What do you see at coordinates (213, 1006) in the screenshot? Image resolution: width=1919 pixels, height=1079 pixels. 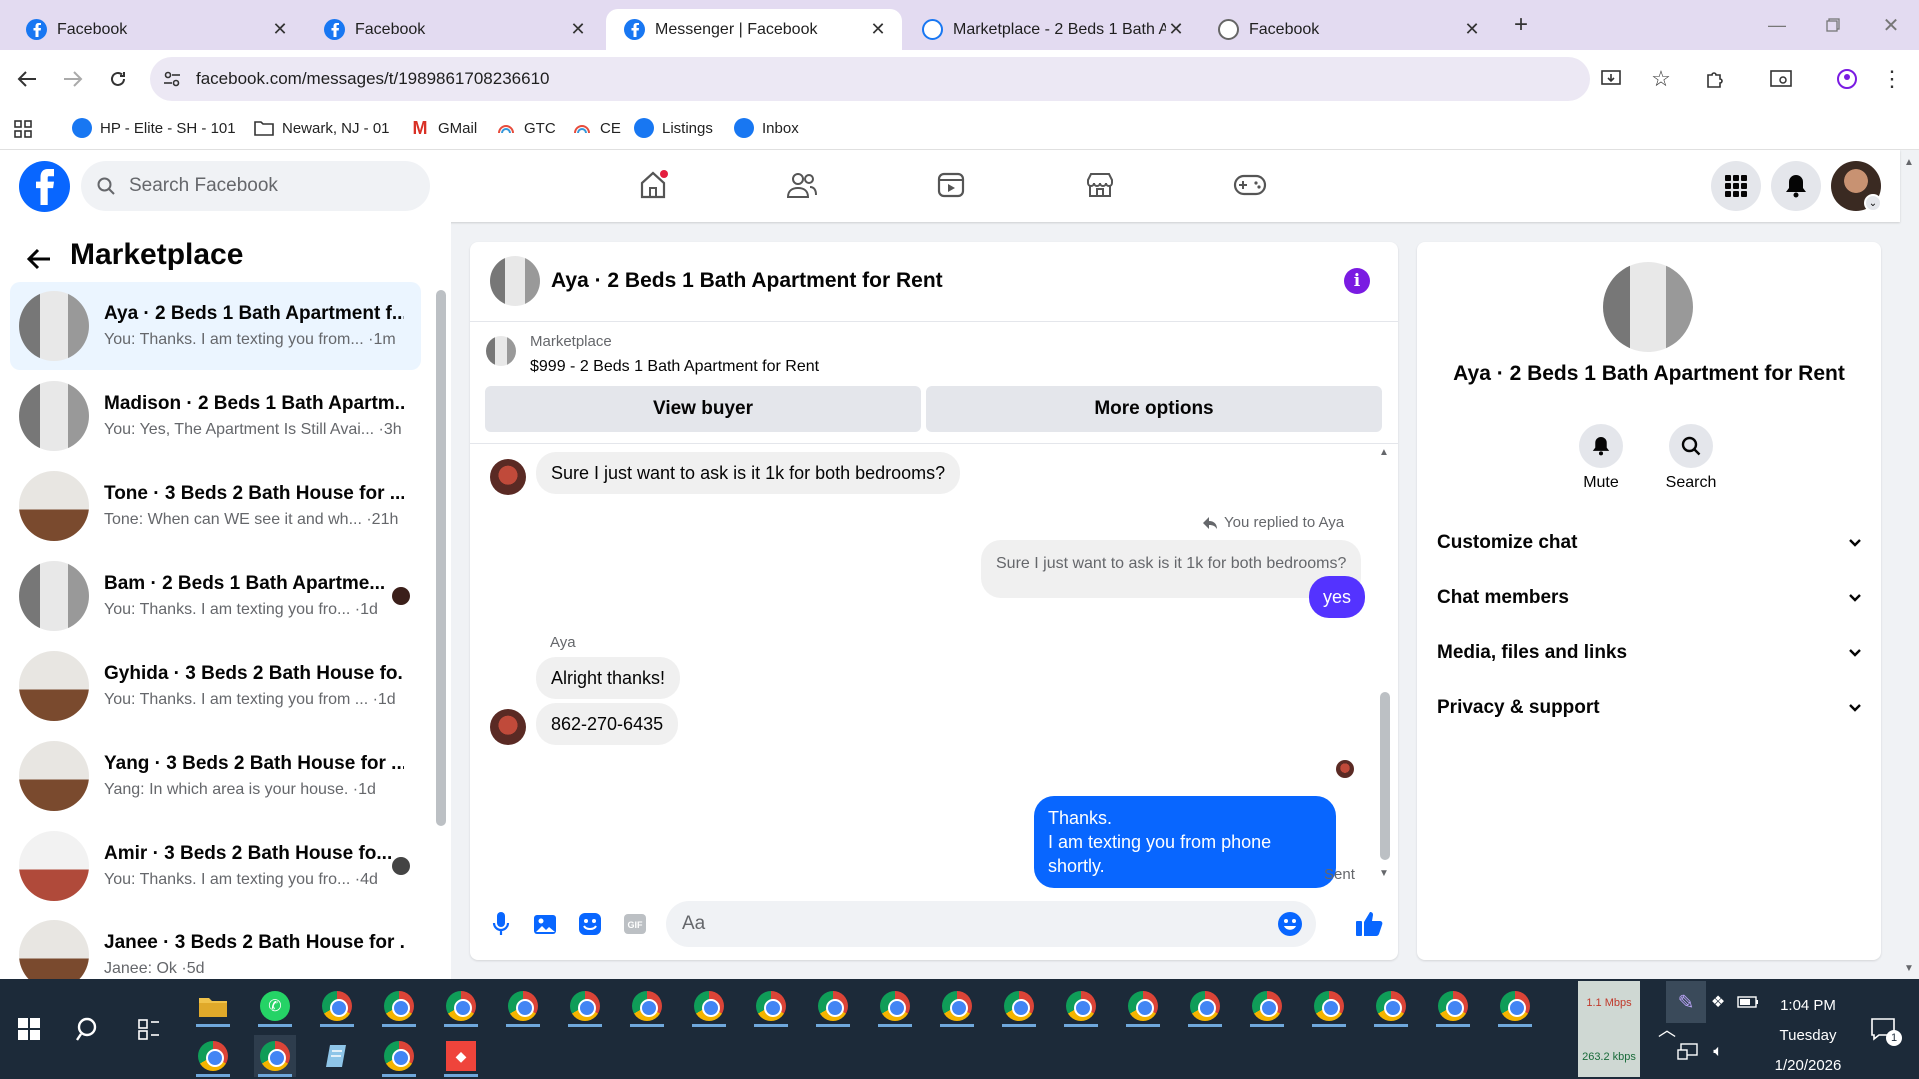 I see `file-explorer-icon` at bounding box center [213, 1006].